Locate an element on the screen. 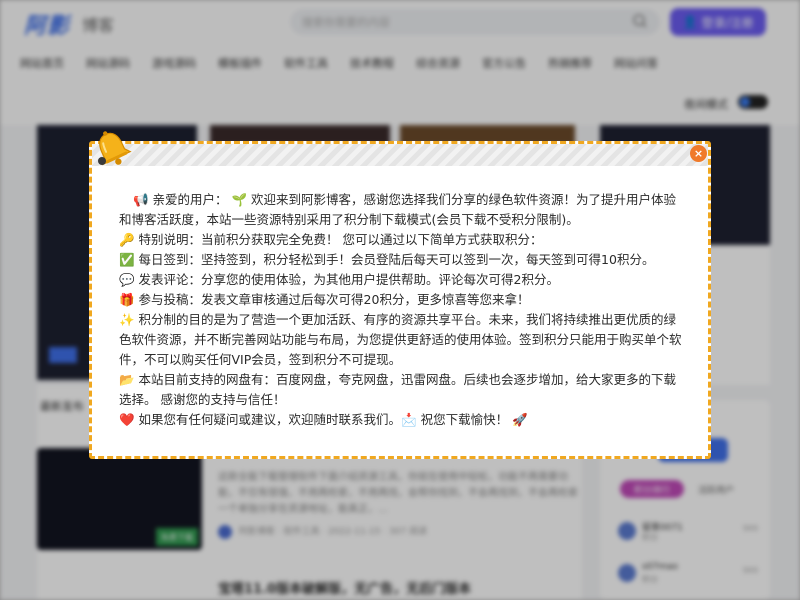 This screenshot has height=600, width=800. announcement-line: 🔑 特别说明：当前积分获取完全免费！ 您可以通过以下简单方式获取积分： is located at coordinates (331, 239).